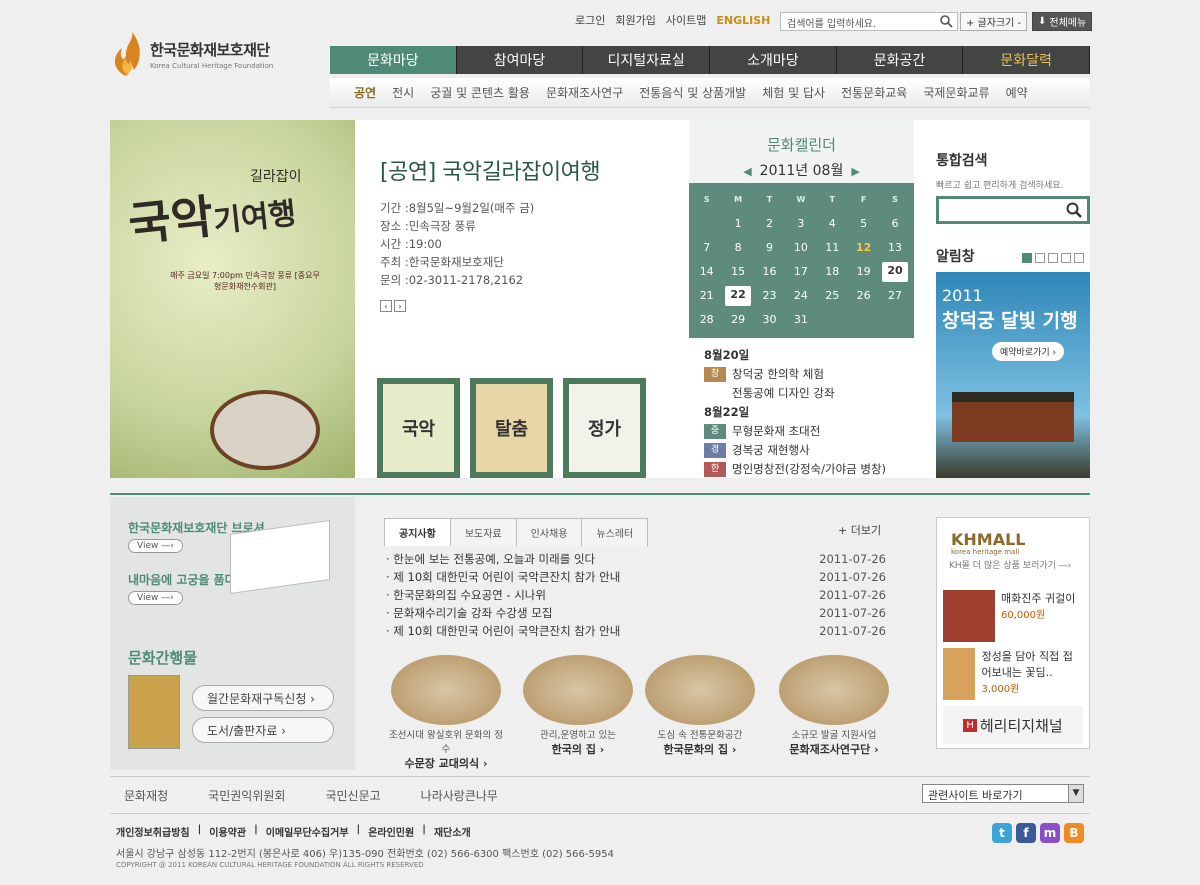  I want to click on tab-recruit: 인사채용, so click(549, 532).